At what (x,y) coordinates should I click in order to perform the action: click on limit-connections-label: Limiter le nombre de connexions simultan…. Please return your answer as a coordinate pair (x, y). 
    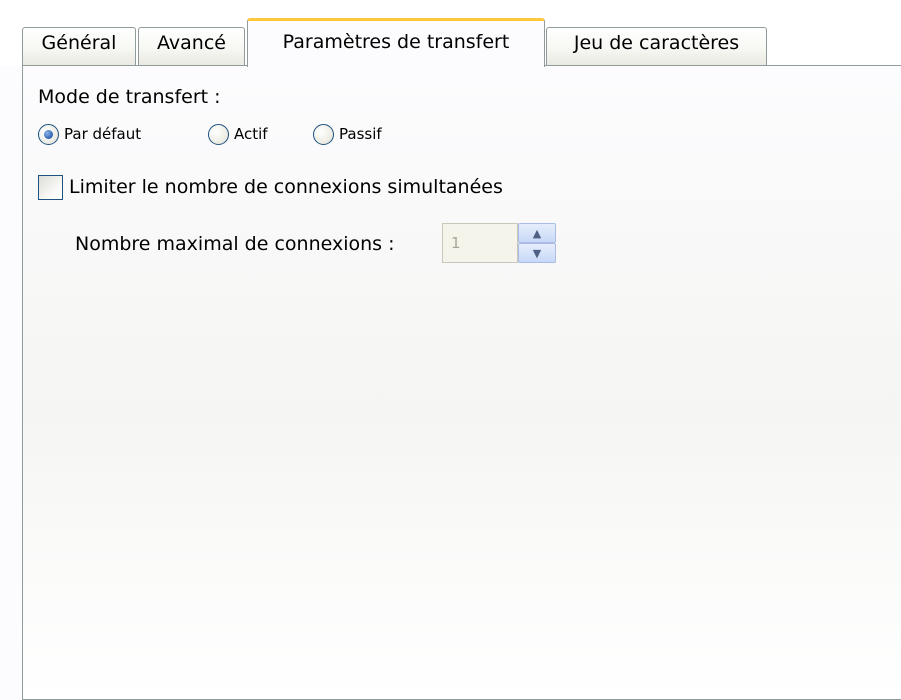
    Looking at the image, I should click on (286, 187).